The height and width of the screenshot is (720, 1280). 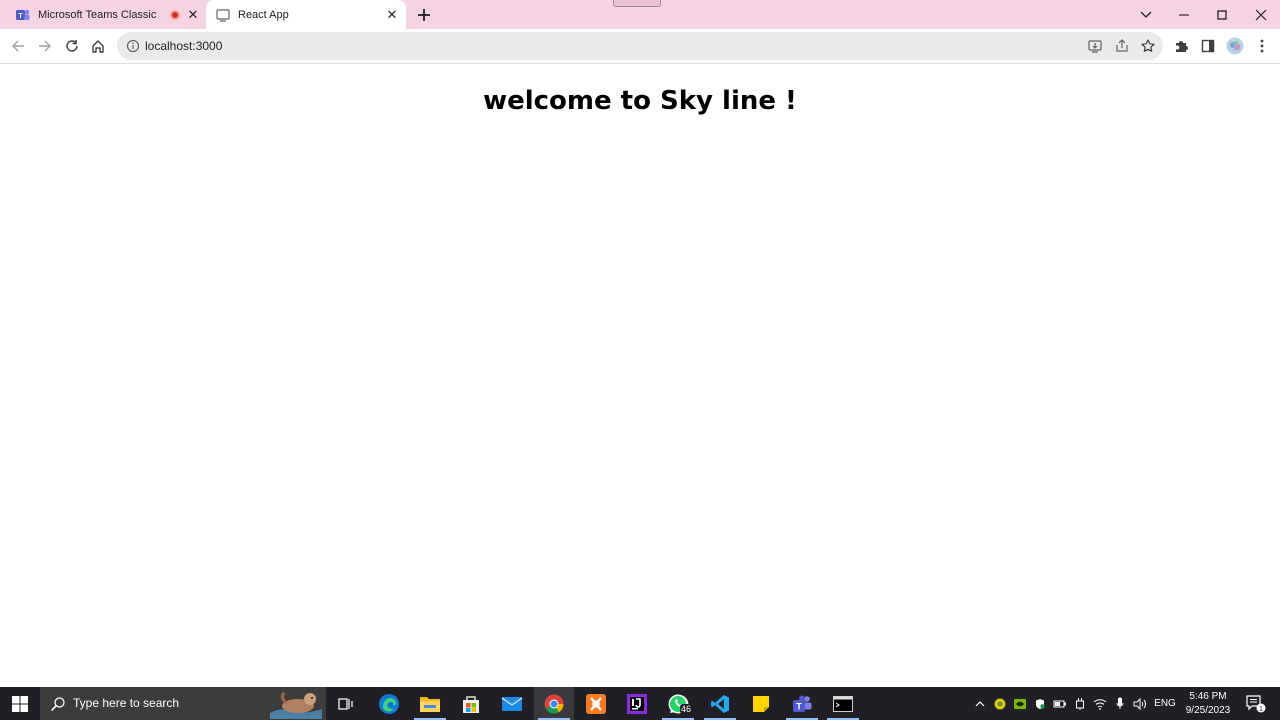 I want to click on tray-microphone, so click(x=1120, y=703).